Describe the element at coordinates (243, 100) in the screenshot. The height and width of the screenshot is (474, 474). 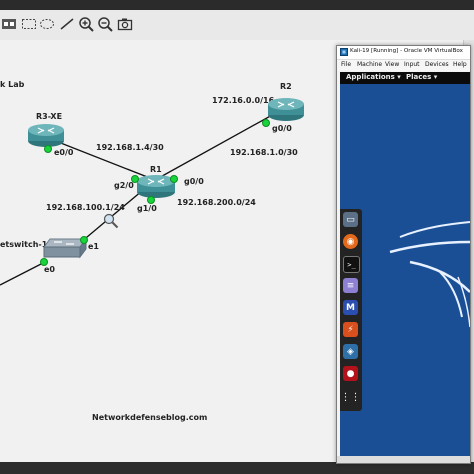
I see `r2-network-label: 172.16.0.0/16` at that location.